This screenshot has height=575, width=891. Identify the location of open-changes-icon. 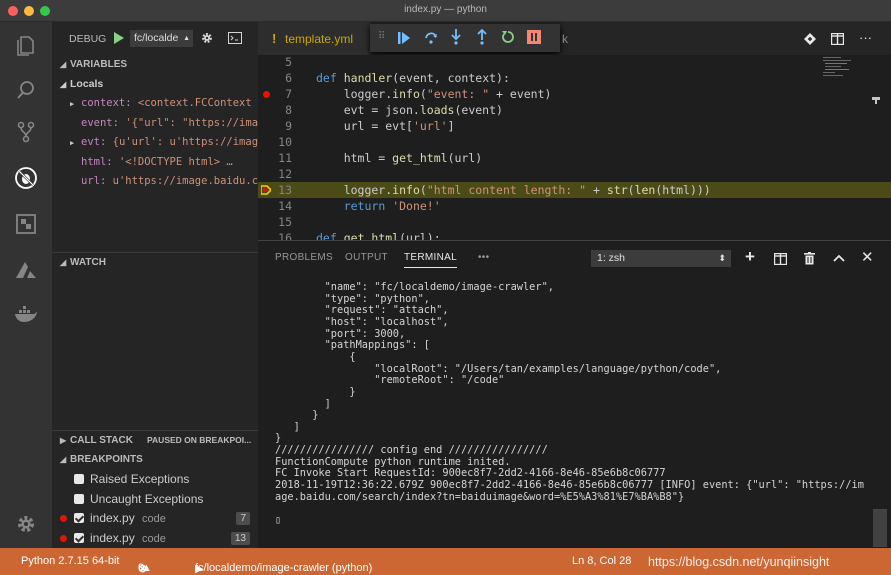
(810, 39).